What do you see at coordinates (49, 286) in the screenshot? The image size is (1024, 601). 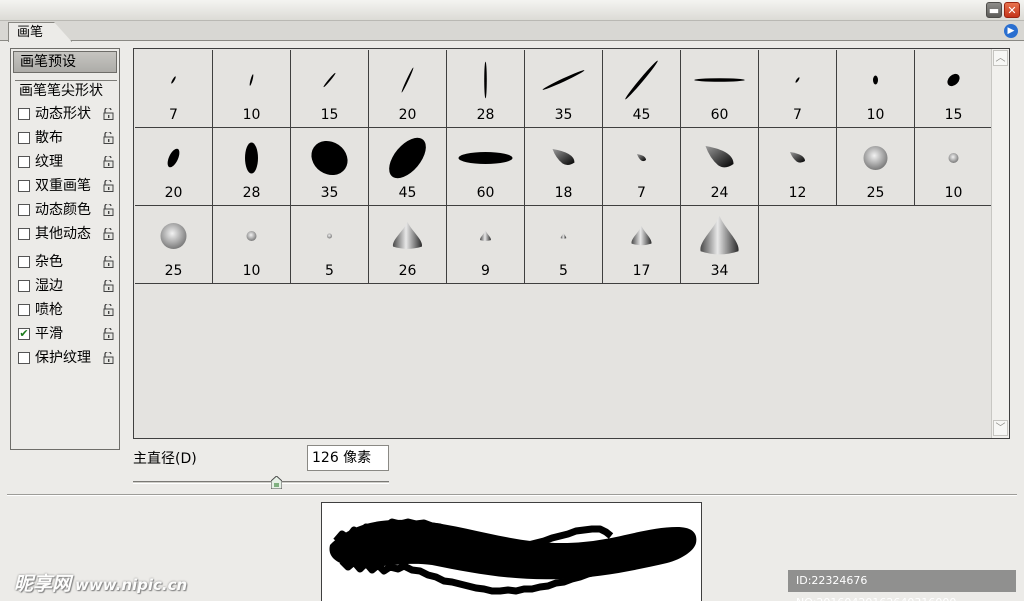 I see `option-label: 湿边` at bounding box center [49, 286].